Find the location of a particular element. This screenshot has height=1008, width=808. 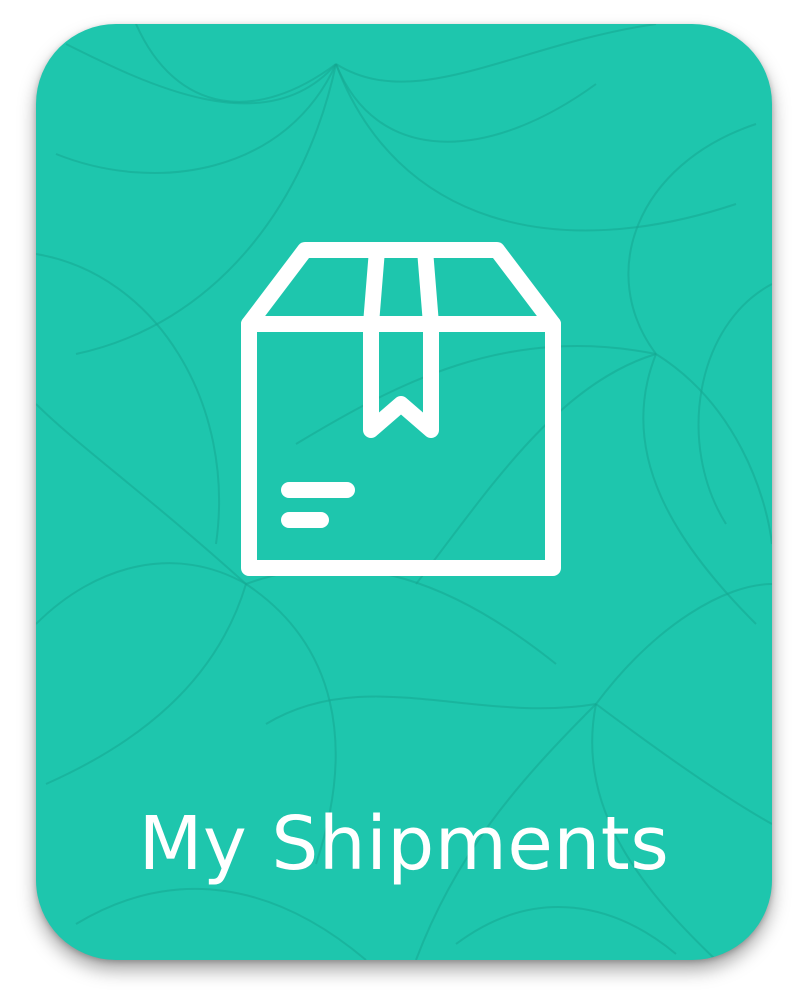

package-box-icon is located at coordinates (401, 409).